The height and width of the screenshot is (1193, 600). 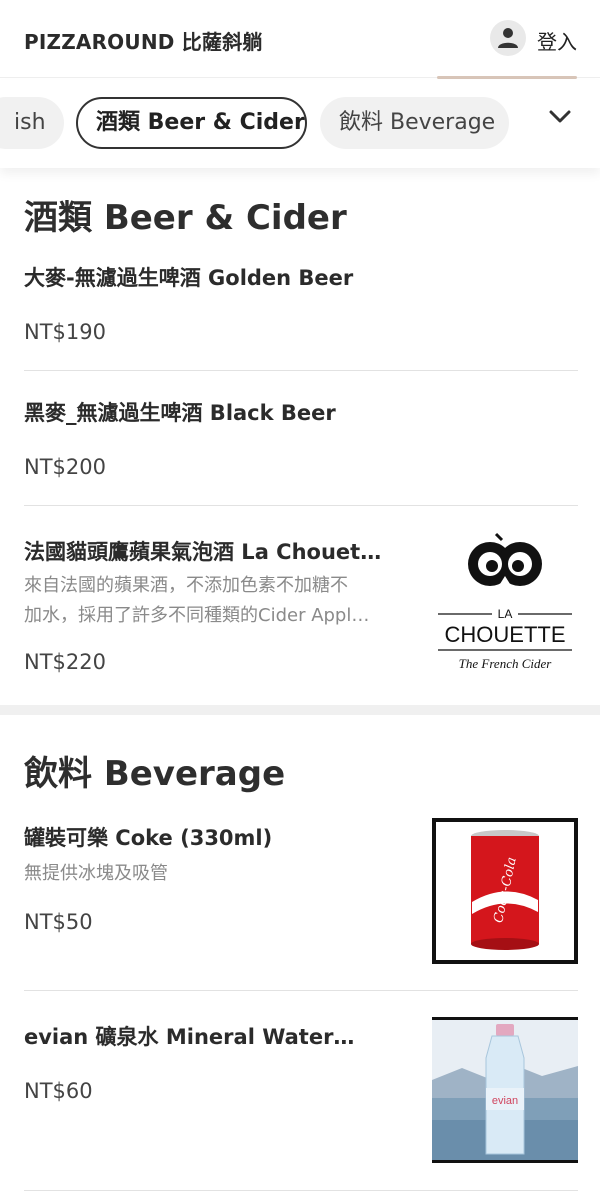 I want to click on scrolled-item-edge, so click(x=507, y=77).